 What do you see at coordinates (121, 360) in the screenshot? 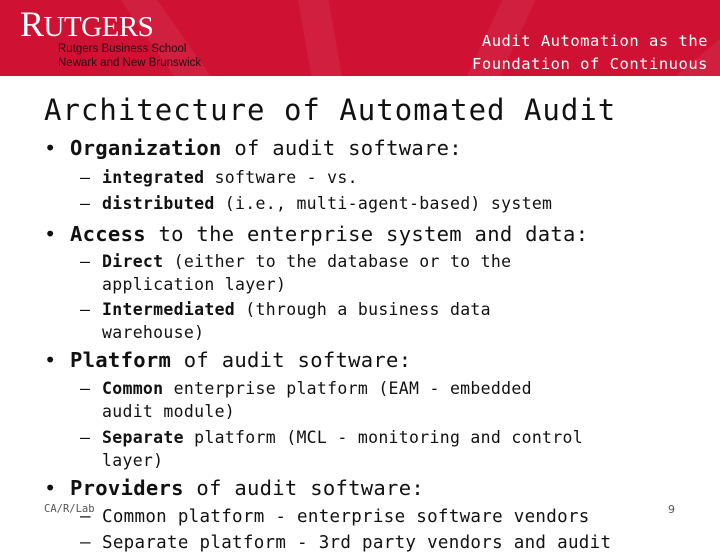
I see `bullet-keyword: Platform` at bounding box center [121, 360].